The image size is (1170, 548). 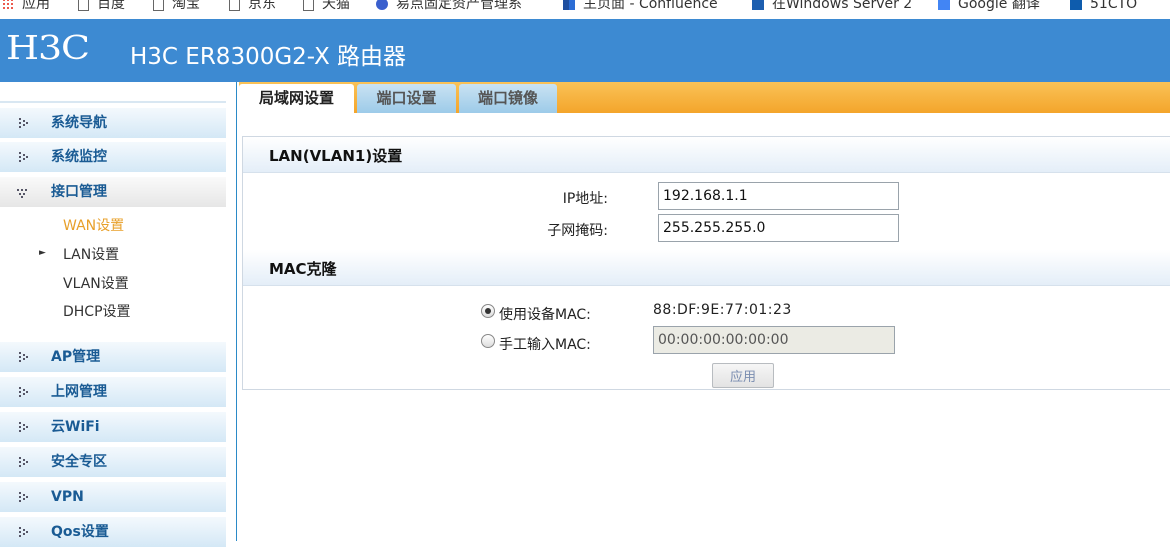 I want to click on sidebar-item-label: 云WiFi, so click(x=75, y=427).